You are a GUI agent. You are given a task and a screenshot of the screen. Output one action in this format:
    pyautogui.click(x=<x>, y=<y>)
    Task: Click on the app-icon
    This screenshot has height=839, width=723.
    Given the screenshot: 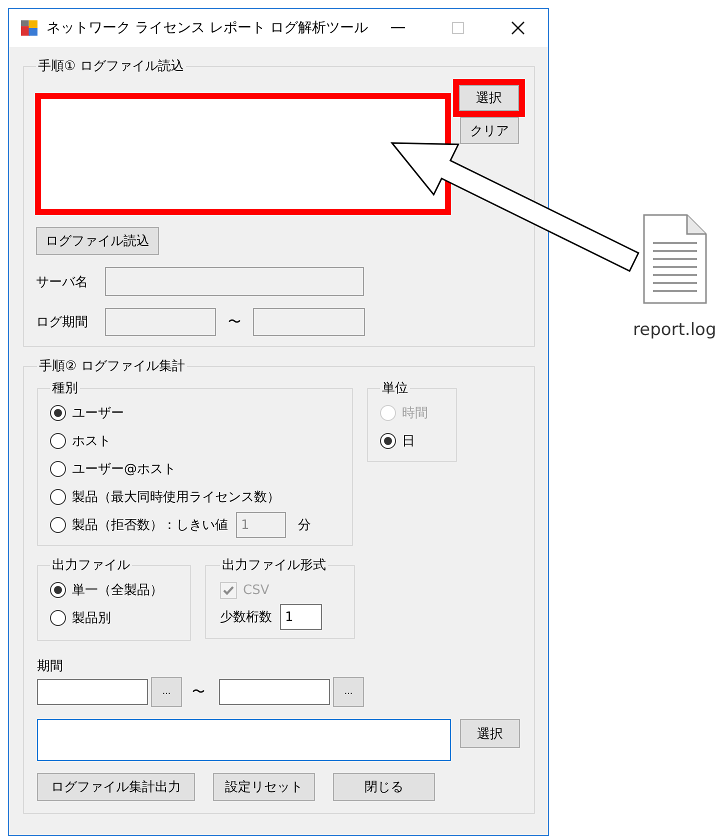 What is the action you would take?
    pyautogui.click(x=29, y=28)
    